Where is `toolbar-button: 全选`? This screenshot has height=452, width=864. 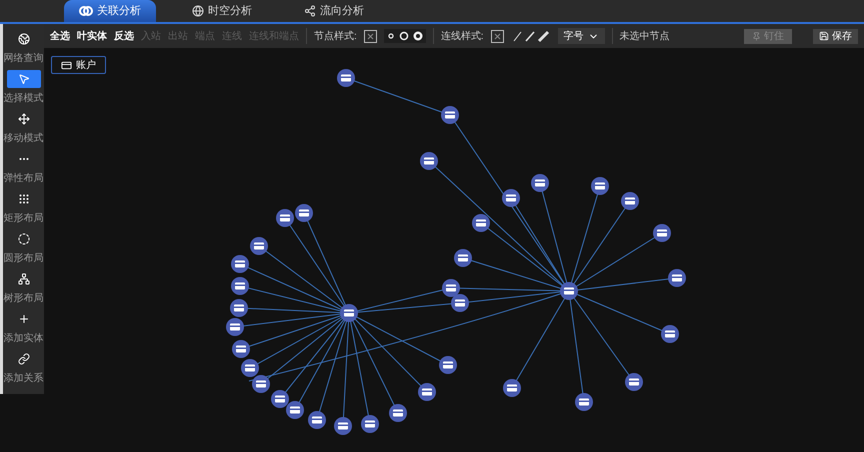
toolbar-button: 全选 is located at coordinates (60, 36).